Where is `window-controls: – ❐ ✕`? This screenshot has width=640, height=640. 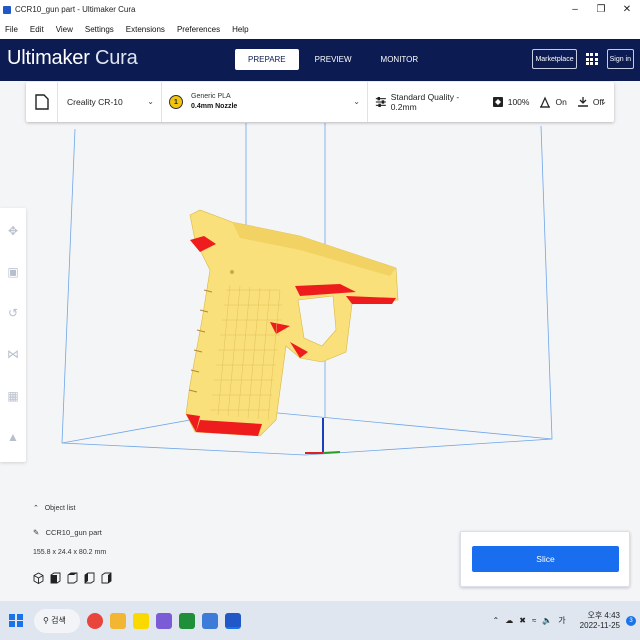
window-controls: – ❐ ✕ is located at coordinates (601, 9).